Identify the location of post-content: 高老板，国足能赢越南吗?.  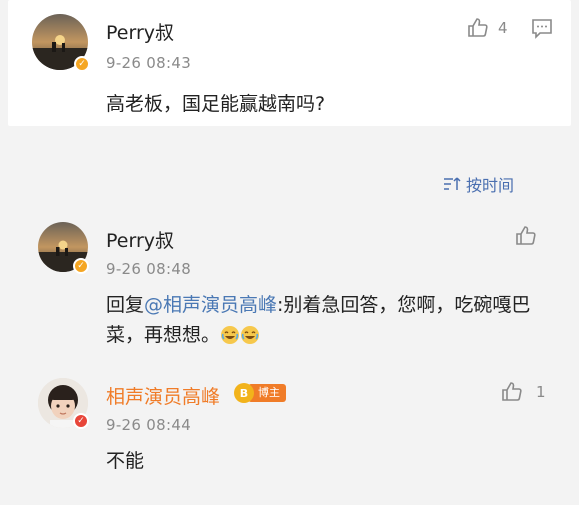
(216, 104).